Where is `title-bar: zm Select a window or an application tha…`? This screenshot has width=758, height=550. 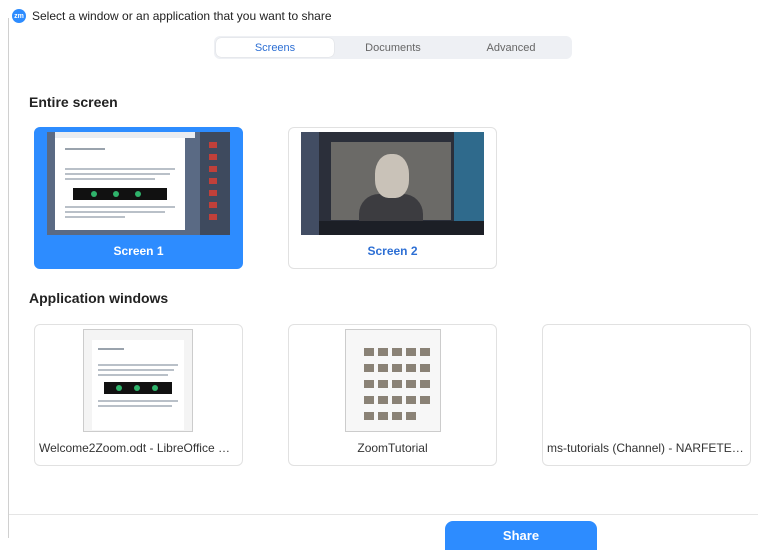
title-bar: zm Select a window or an application tha… is located at coordinates (172, 16).